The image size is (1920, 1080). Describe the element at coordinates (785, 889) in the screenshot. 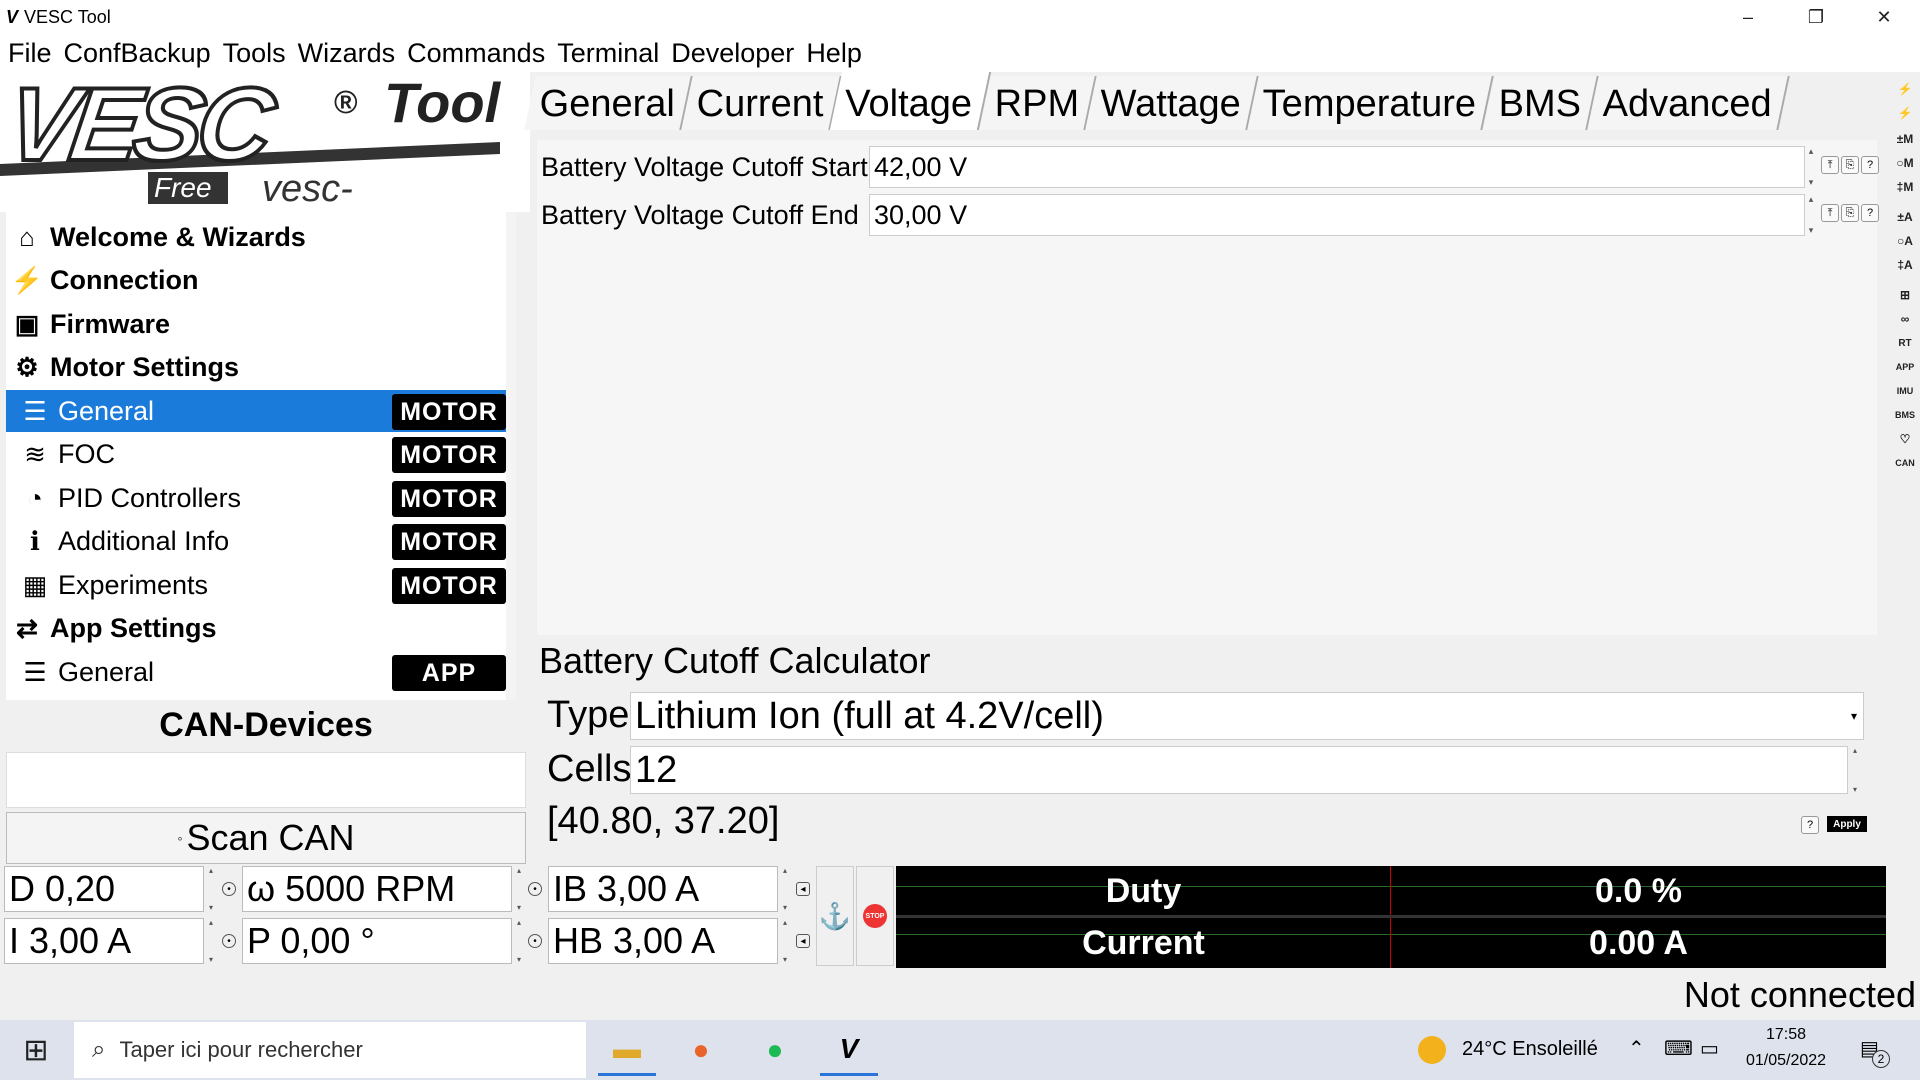

I see `brake-spinner: ▴ ▾` at that location.